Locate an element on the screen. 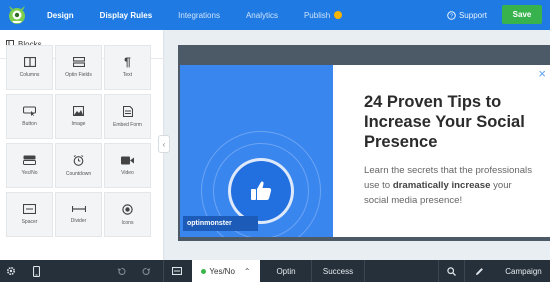 The width and height of the screenshot is (550, 282). block-label: Image is located at coordinates (78, 124).